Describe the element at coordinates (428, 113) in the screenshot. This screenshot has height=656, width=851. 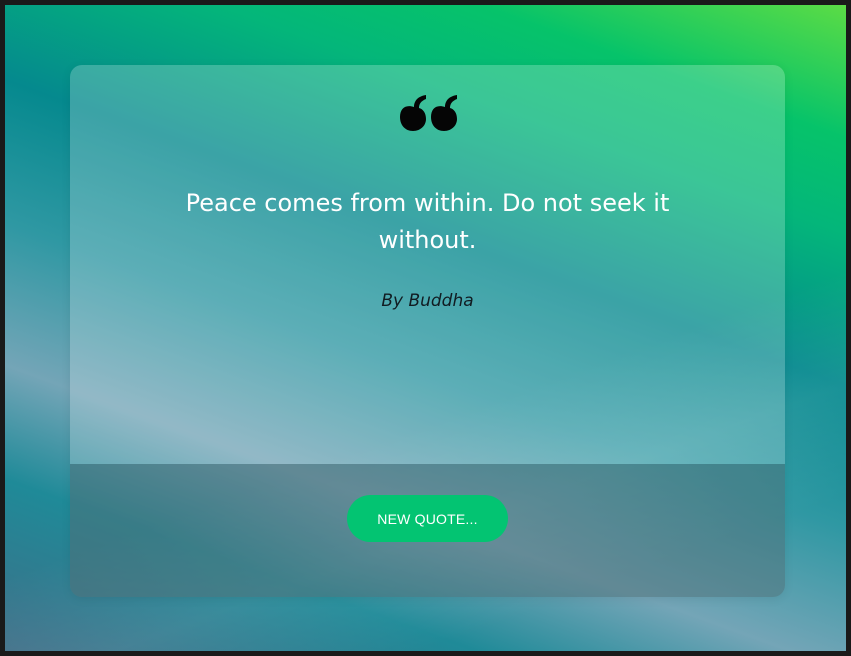
I see `quote-left-icon` at that location.